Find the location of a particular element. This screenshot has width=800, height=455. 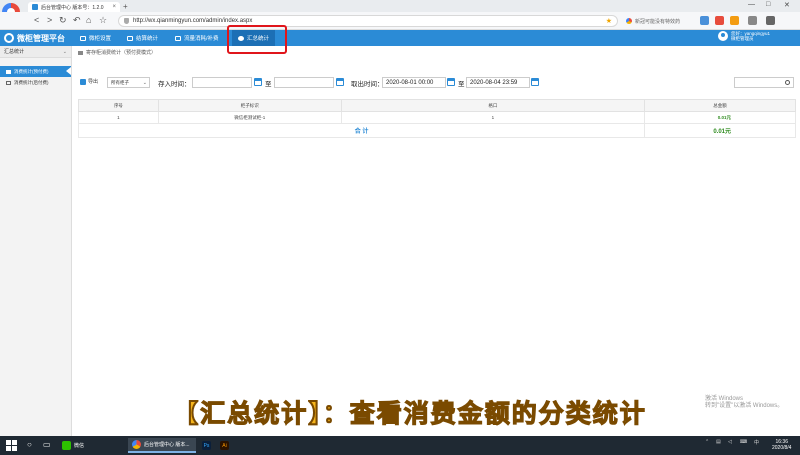

sidebar-item-prepaid: 消费统计(预付费) is located at coordinates (35, 71).